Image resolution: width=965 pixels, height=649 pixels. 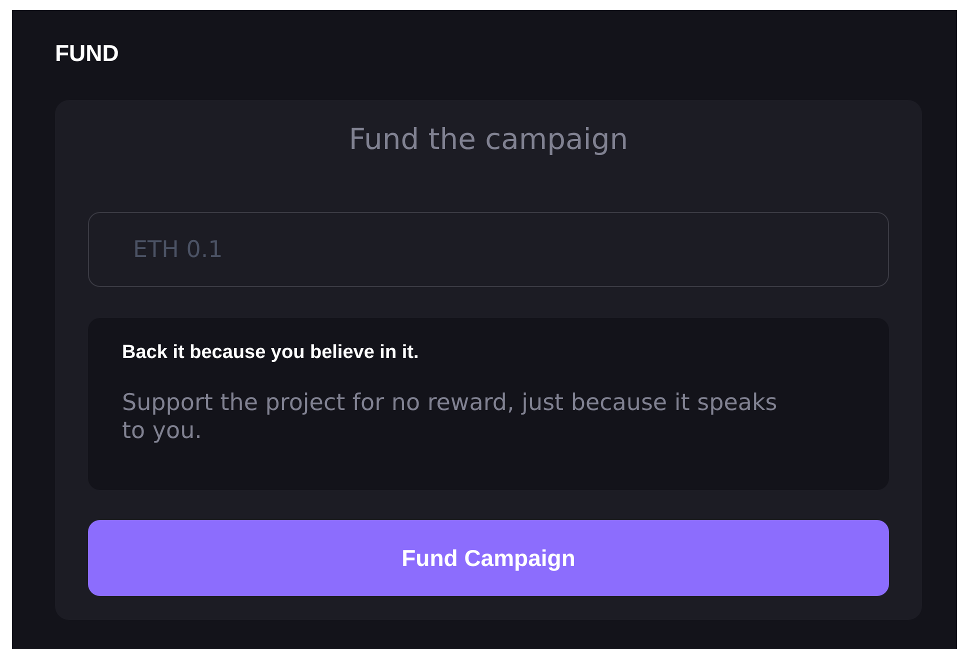 I want to click on info-text: Support the project for no reward, just because it speaks to you., so click(x=450, y=418).